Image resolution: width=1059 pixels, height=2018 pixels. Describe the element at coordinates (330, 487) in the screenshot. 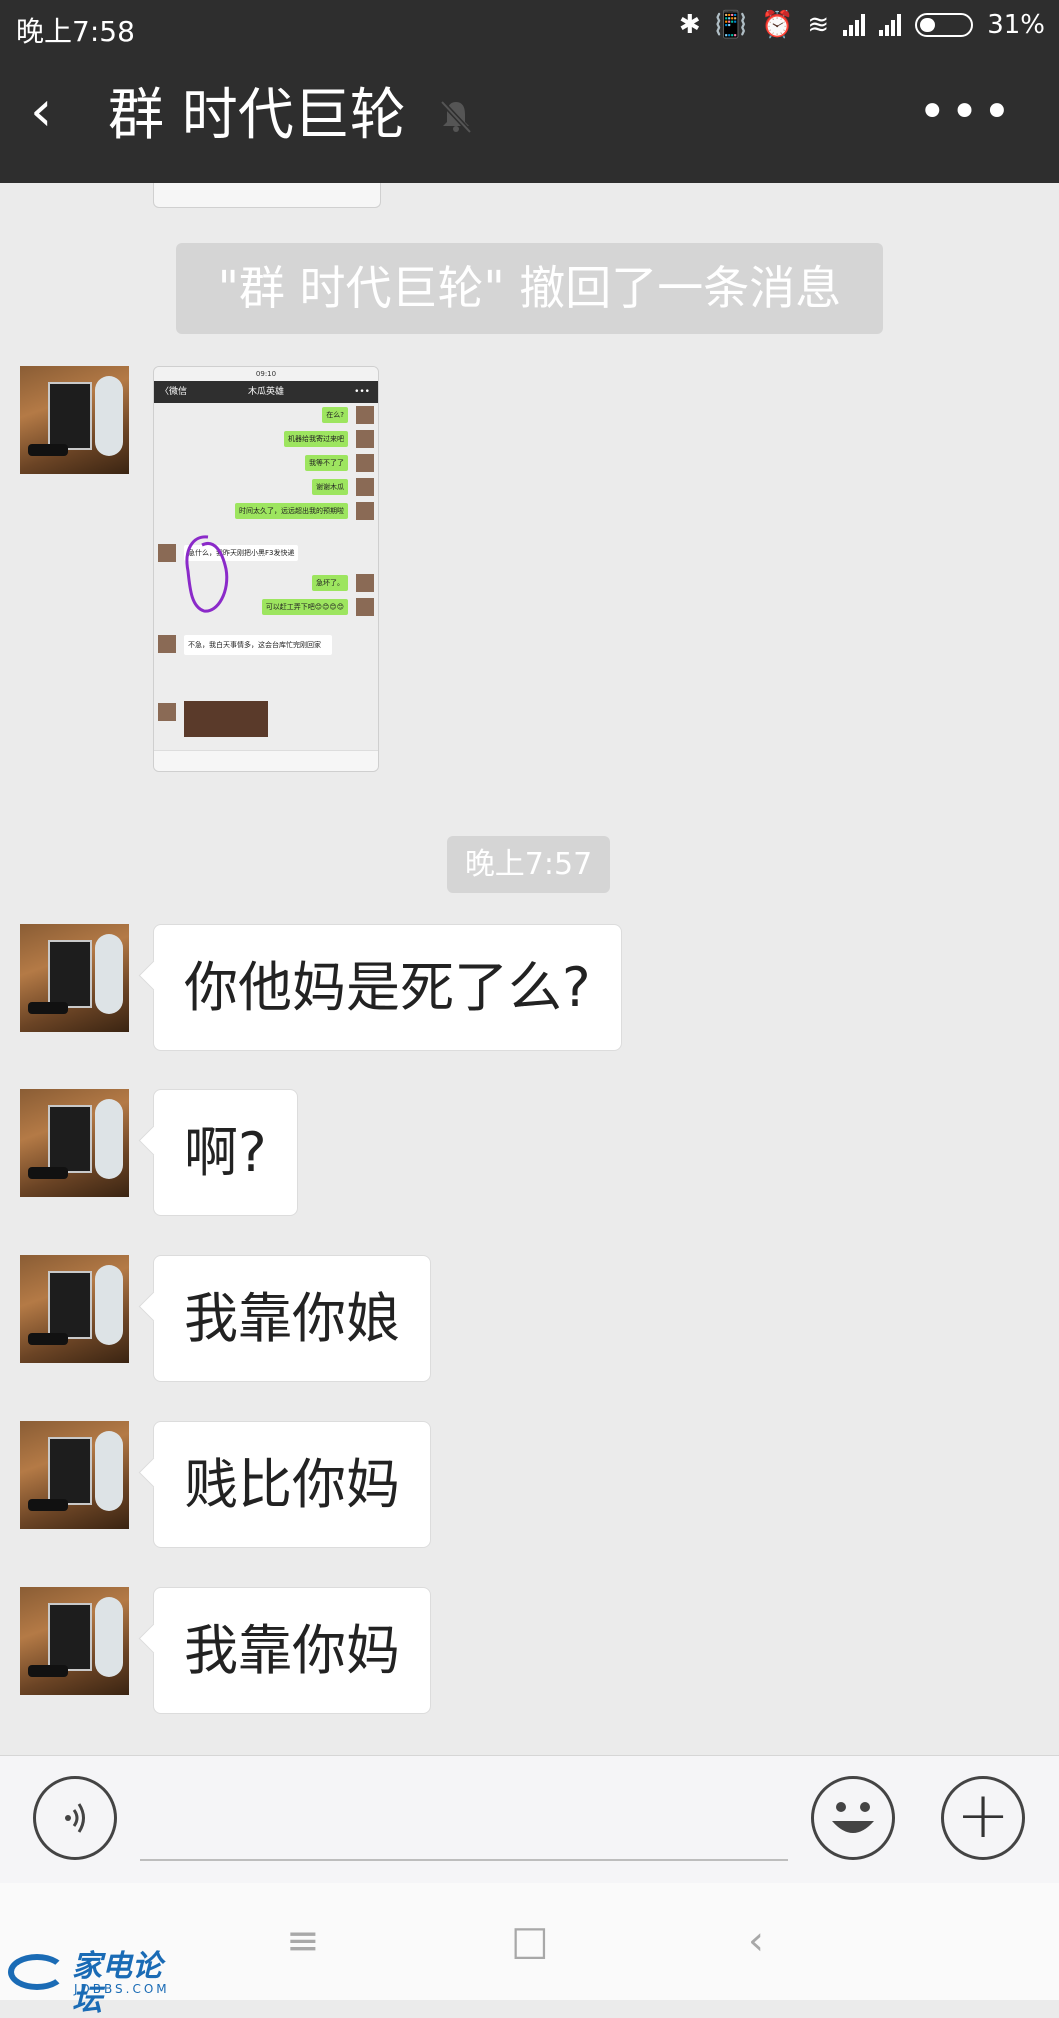

I see `image-line: 谢谢木瓜` at that location.